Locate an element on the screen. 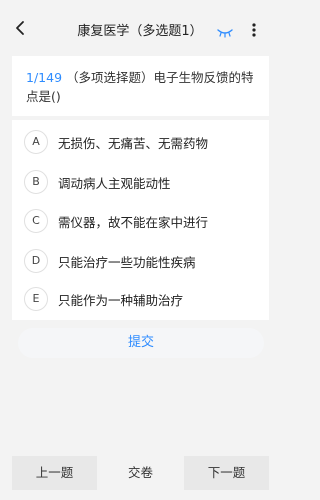  option-text: 无损伤、无痛苦、无需药物 is located at coordinates (133, 143).